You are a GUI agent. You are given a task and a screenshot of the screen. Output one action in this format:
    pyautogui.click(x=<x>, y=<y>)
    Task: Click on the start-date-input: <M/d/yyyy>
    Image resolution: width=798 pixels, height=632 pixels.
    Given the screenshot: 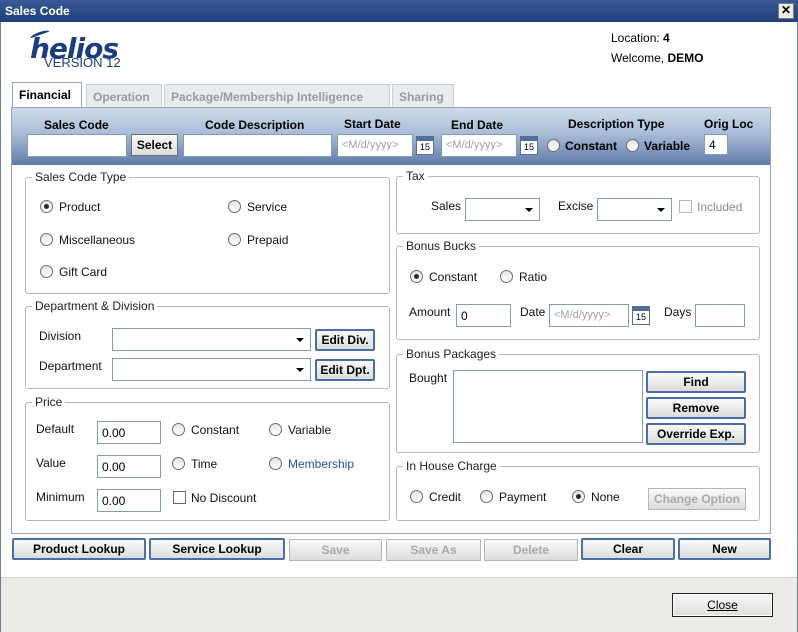 What is the action you would take?
    pyautogui.click(x=375, y=145)
    